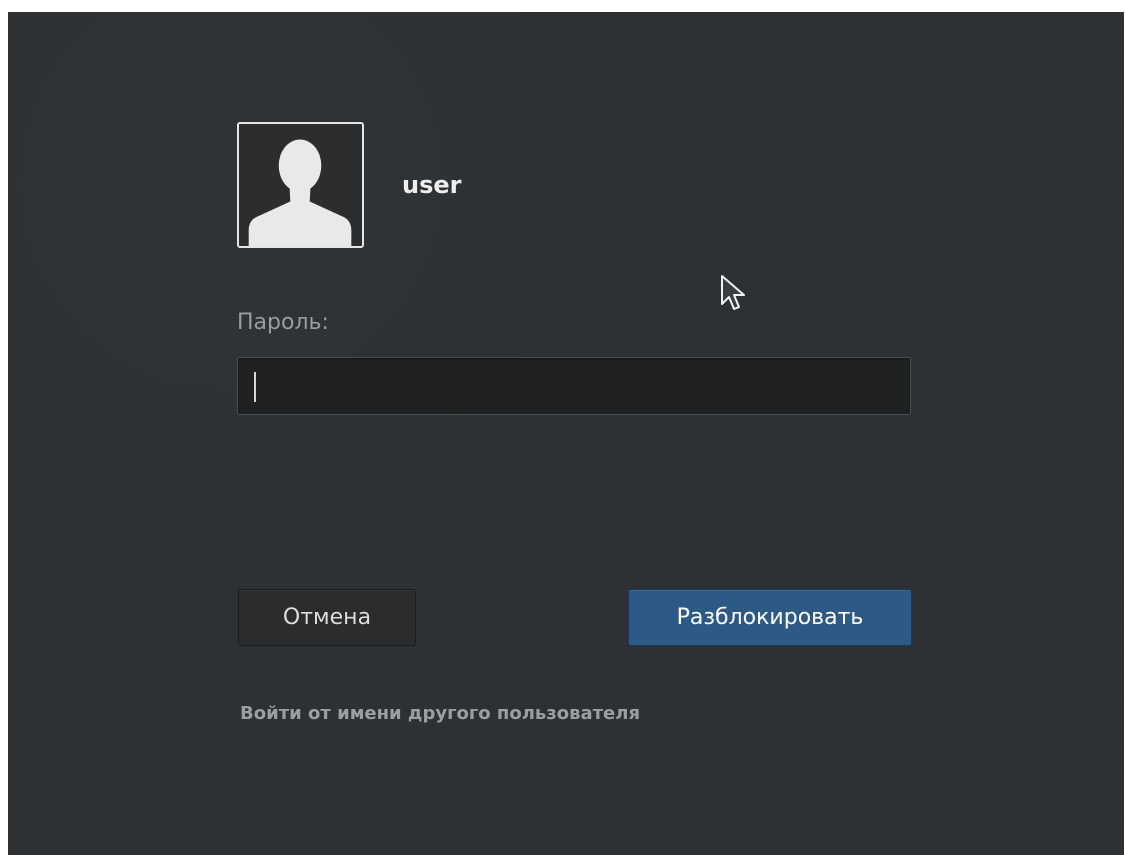  What do you see at coordinates (327, 617) in the screenshot?
I see `cancel-button: Отмена` at bounding box center [327, 617].